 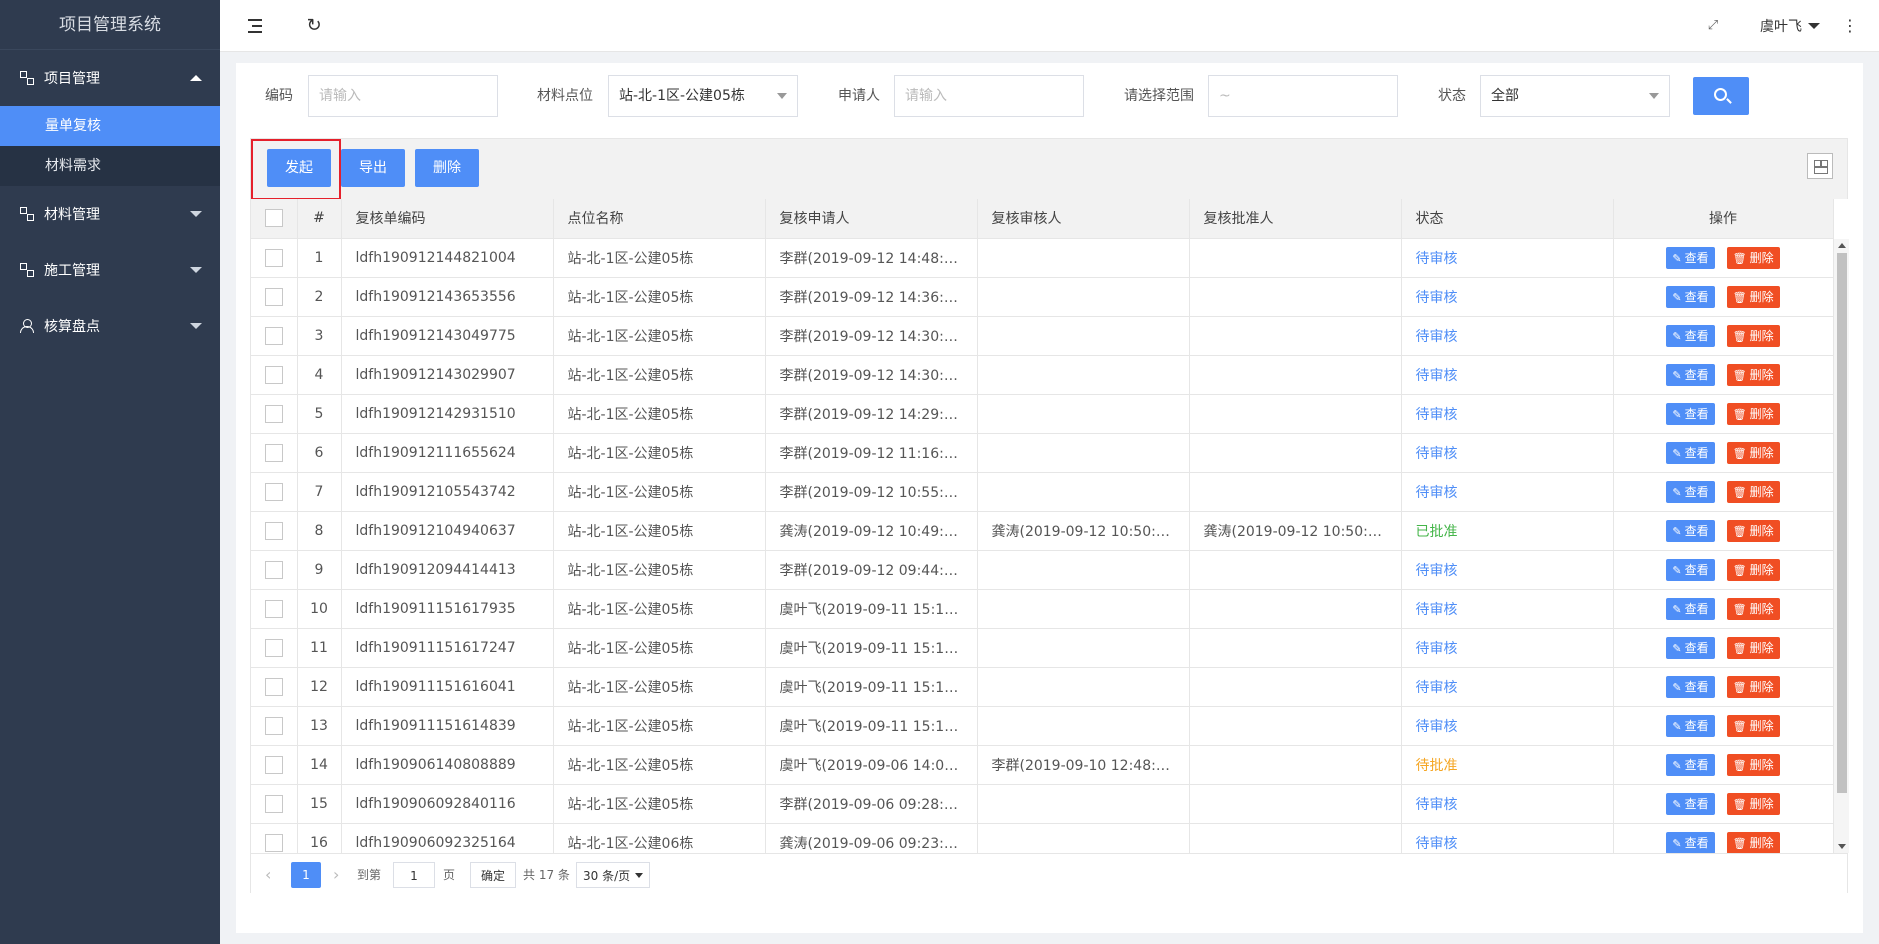 What do you see at coordinates (1721, 96) in the screenshot?
I see `search-button` at bounding box center [1721, 96].